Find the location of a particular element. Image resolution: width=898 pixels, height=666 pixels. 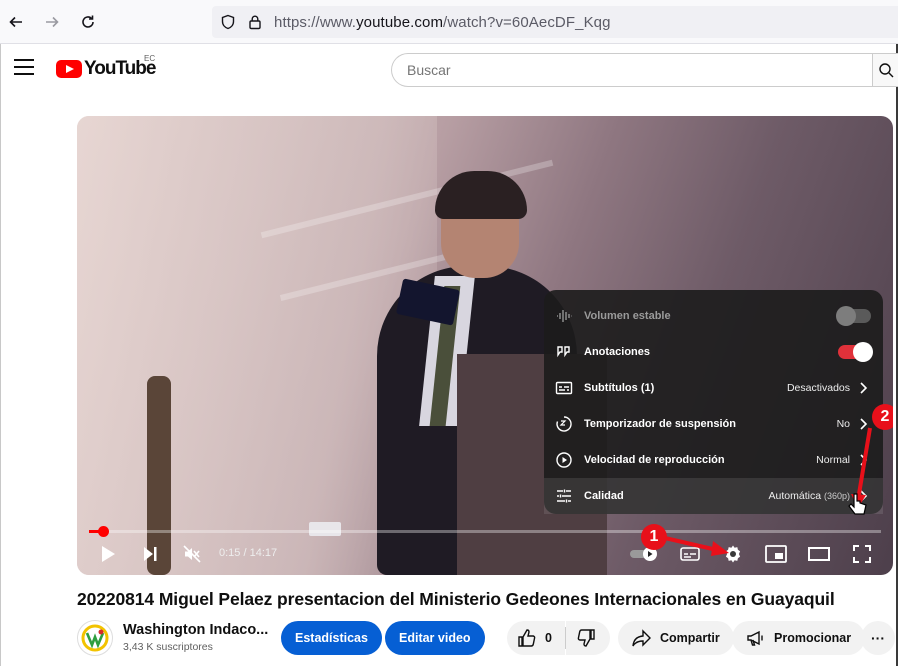

search-input is located at coordinates (632, 70).